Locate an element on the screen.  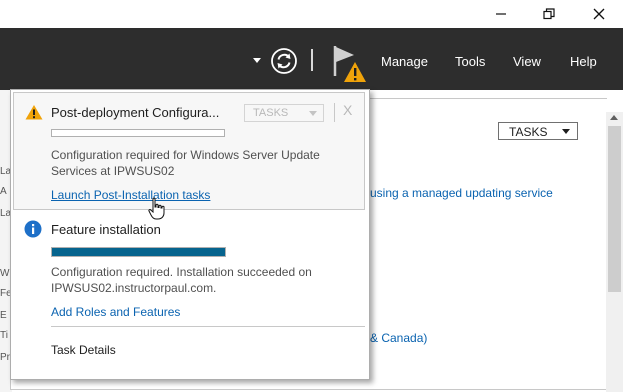
menu-help: Help is located at coordinates (583, 62).